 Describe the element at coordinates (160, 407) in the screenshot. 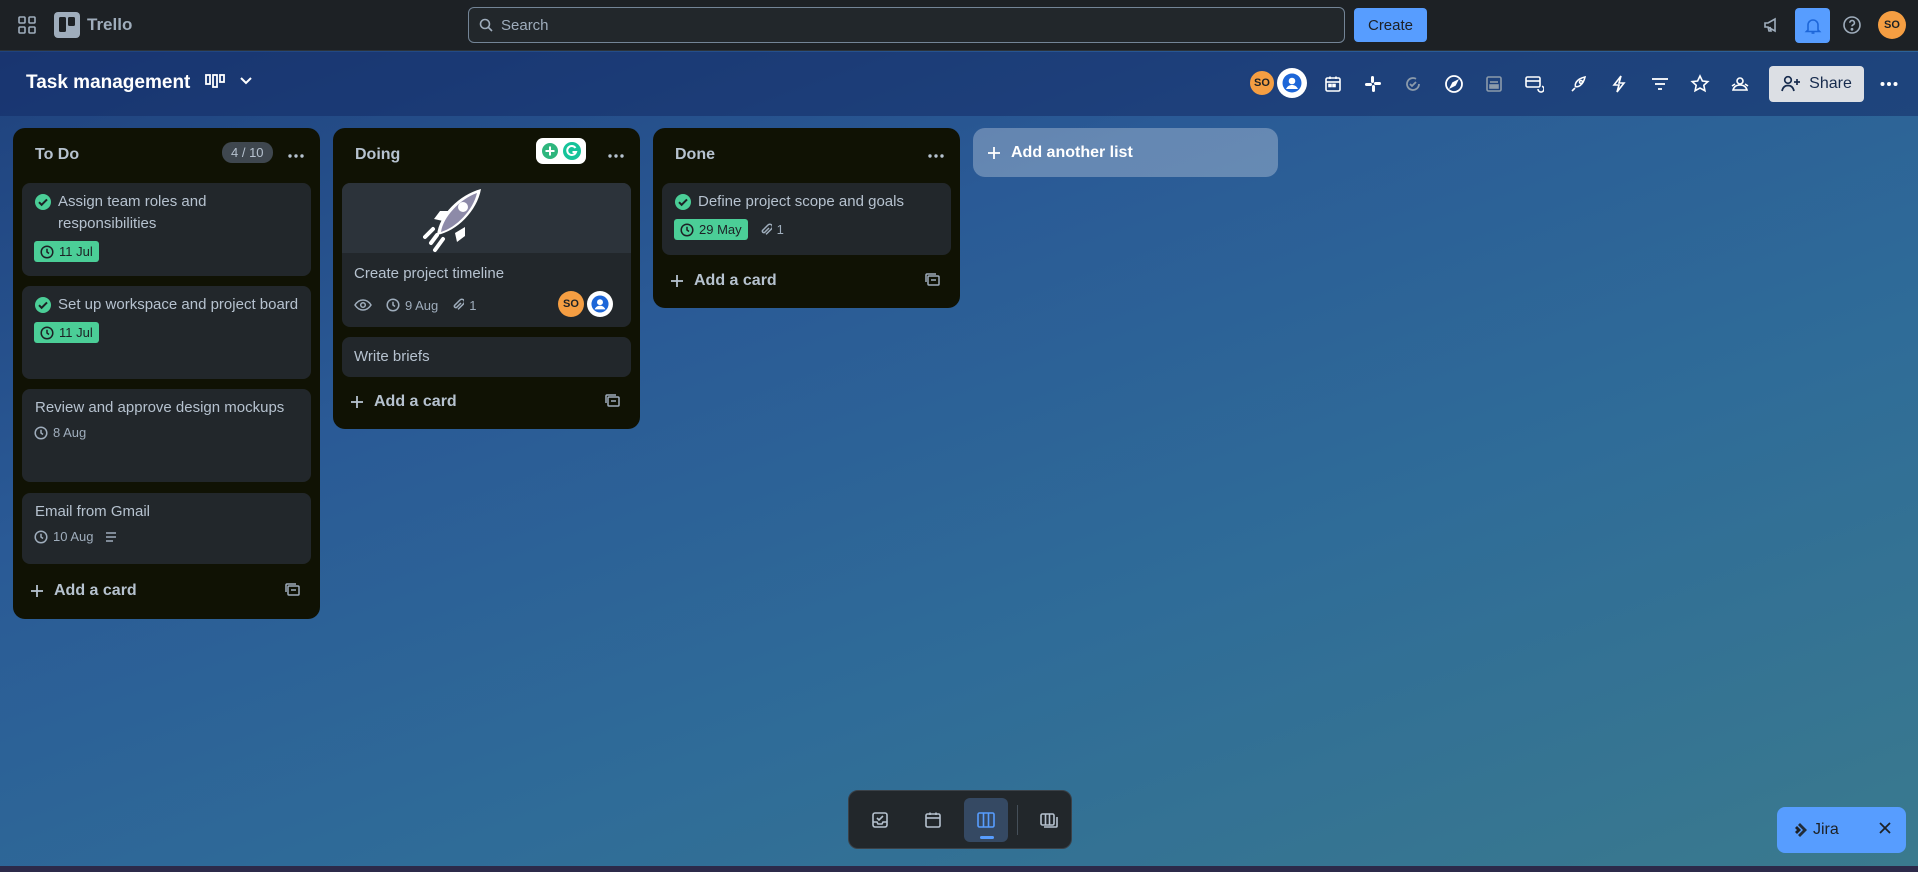

I see `card-title: Review and approve design mockups` at that location.